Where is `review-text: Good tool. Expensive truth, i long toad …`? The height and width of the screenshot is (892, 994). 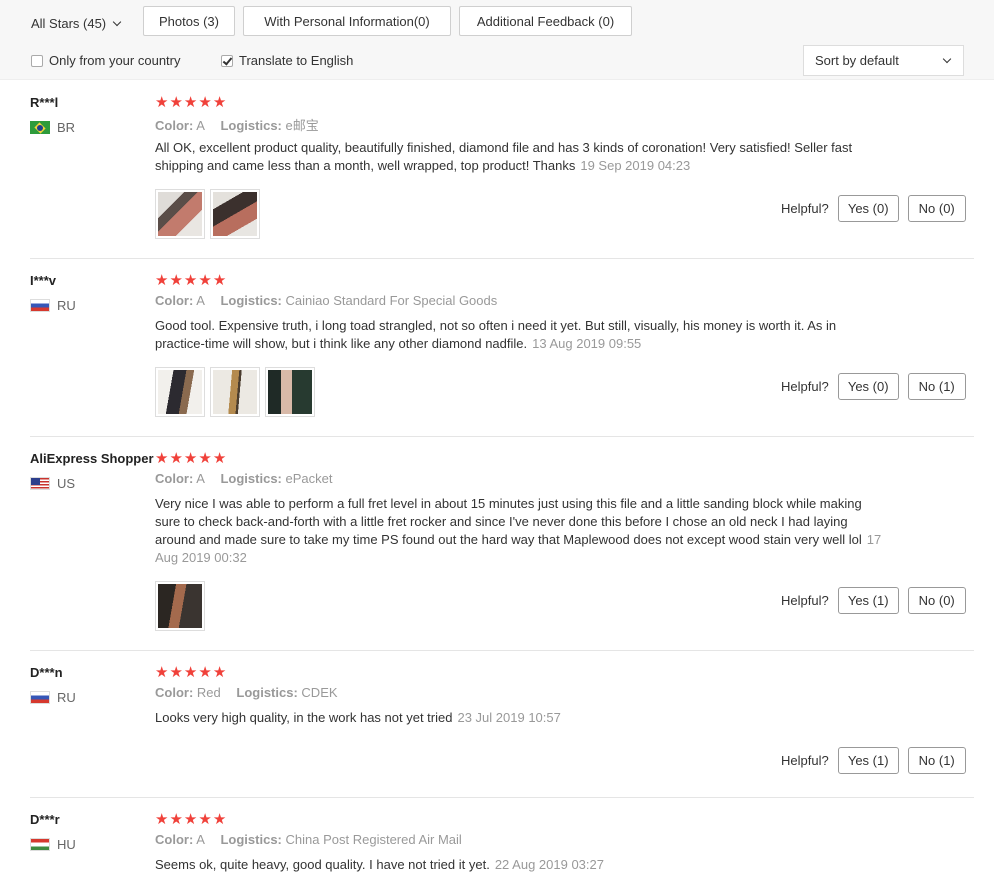
review-text: Good tool. Expensive truth, i long toad … is located at coordinates (520, 335).